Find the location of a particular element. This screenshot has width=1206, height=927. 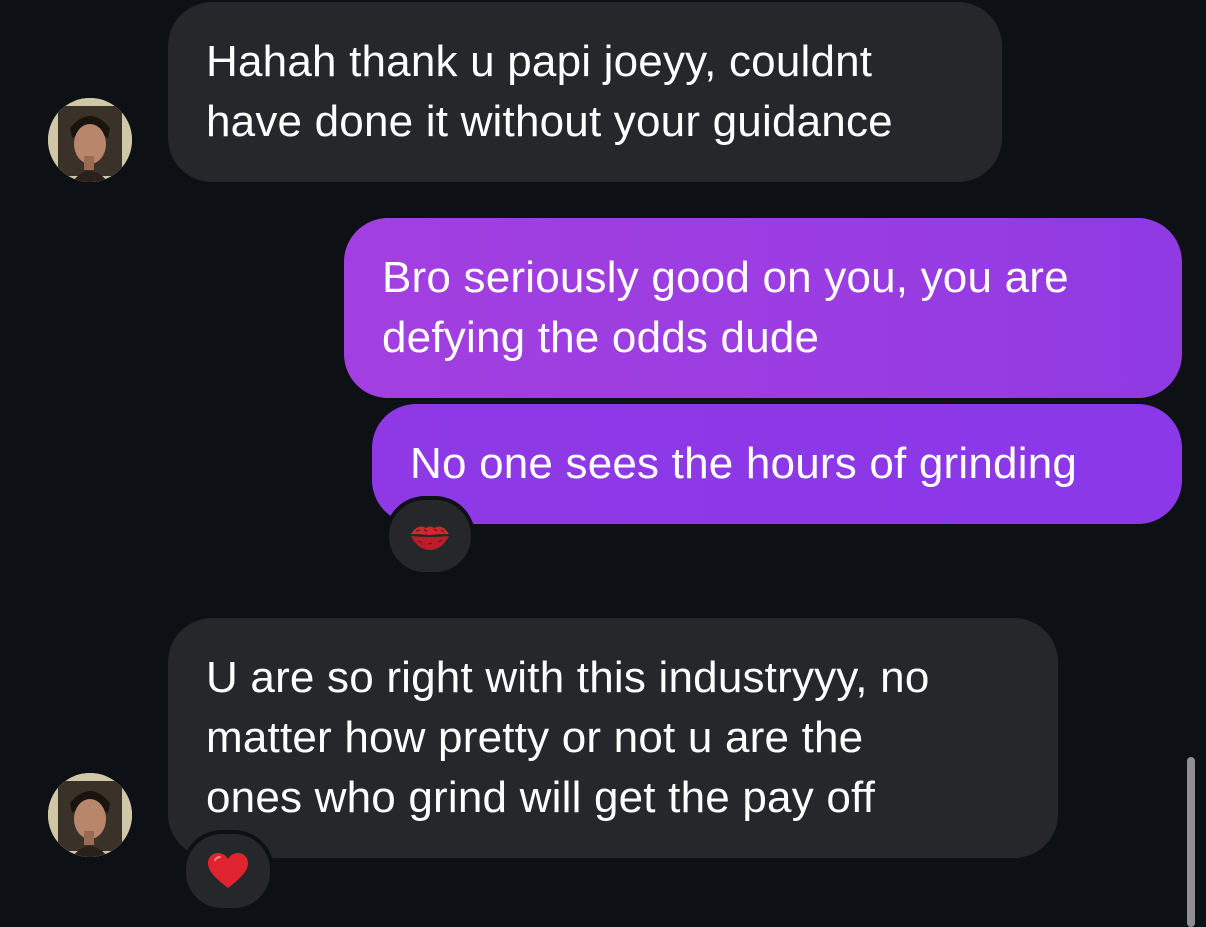

scrollbar is located at coordinates (1191, 842).